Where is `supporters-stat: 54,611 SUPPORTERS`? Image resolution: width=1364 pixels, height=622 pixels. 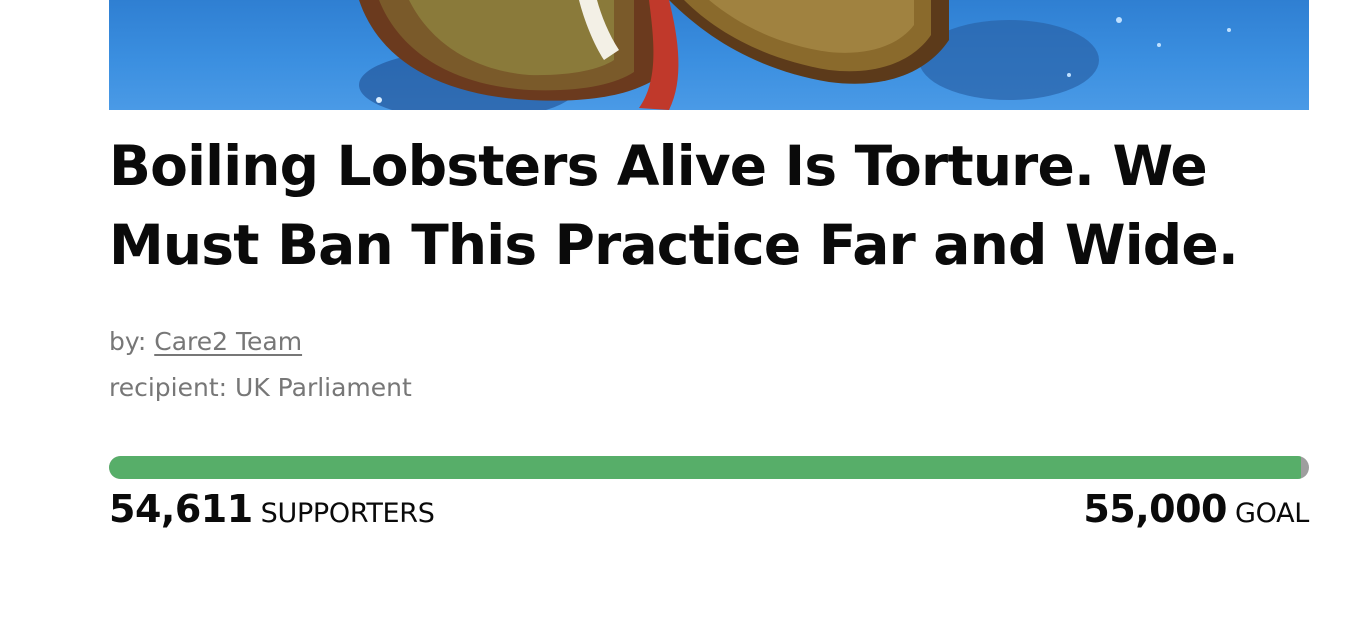
supporters-stat: 54,611 SUPPORTERS is located at coordinates (272, 509).